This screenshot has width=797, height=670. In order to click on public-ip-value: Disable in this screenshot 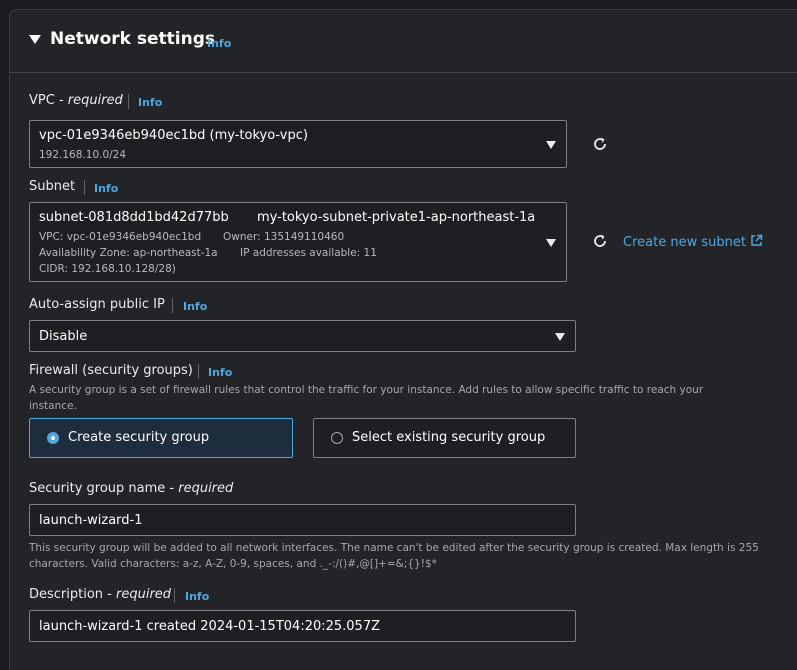, I will do `click(63, 336)`.